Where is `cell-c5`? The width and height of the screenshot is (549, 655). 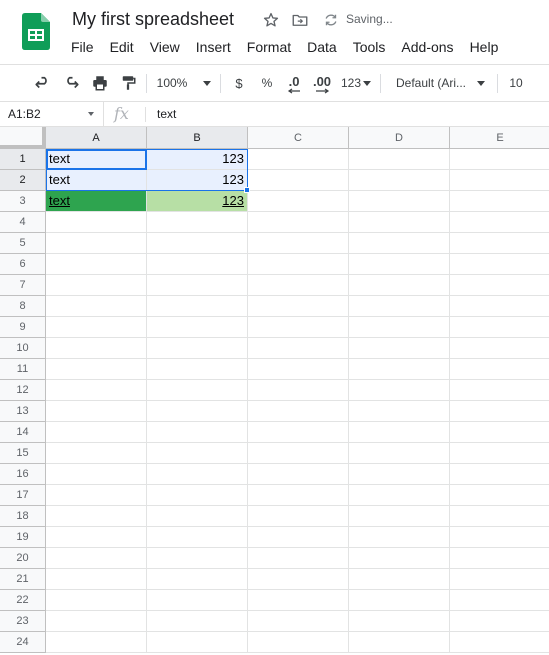 cell-c5 is located at coordinates (298, 243).